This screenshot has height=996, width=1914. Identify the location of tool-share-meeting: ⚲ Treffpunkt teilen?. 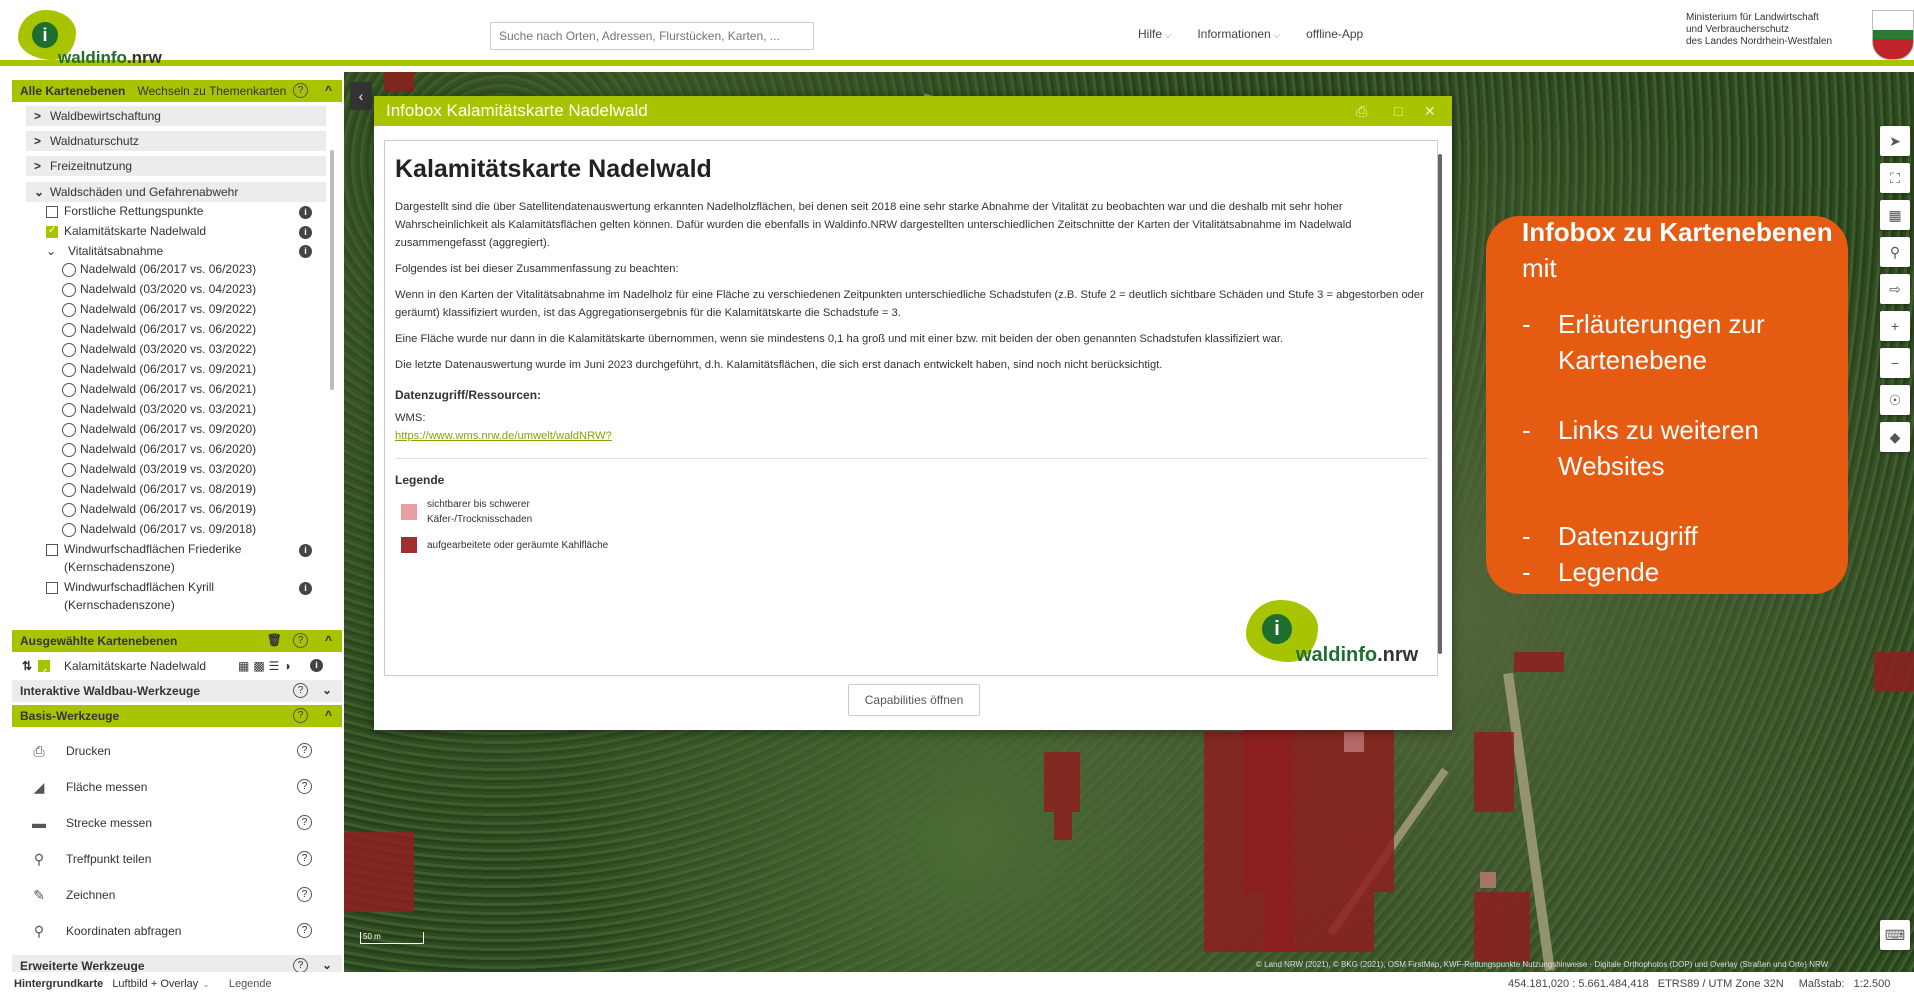
(177, 859).